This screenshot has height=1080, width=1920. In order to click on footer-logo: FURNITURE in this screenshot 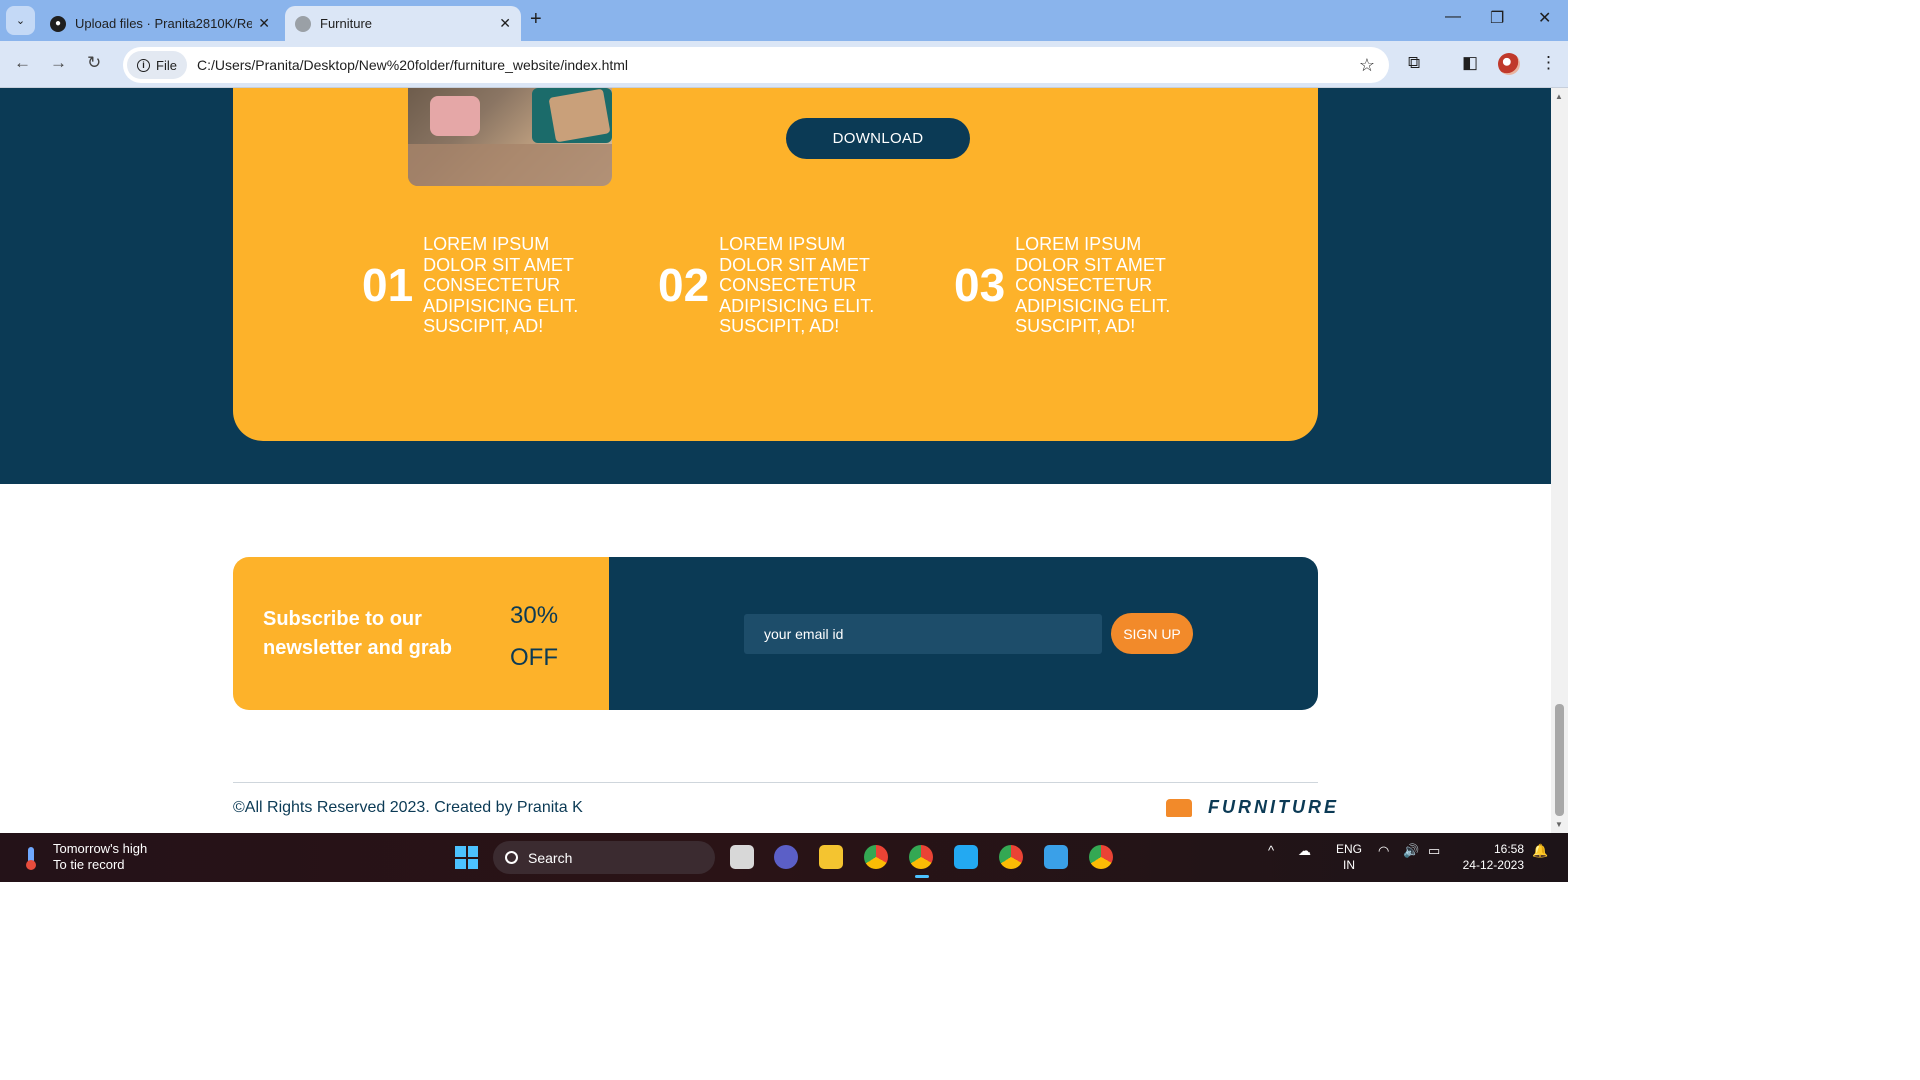, I will do `click(1252, 807)`.